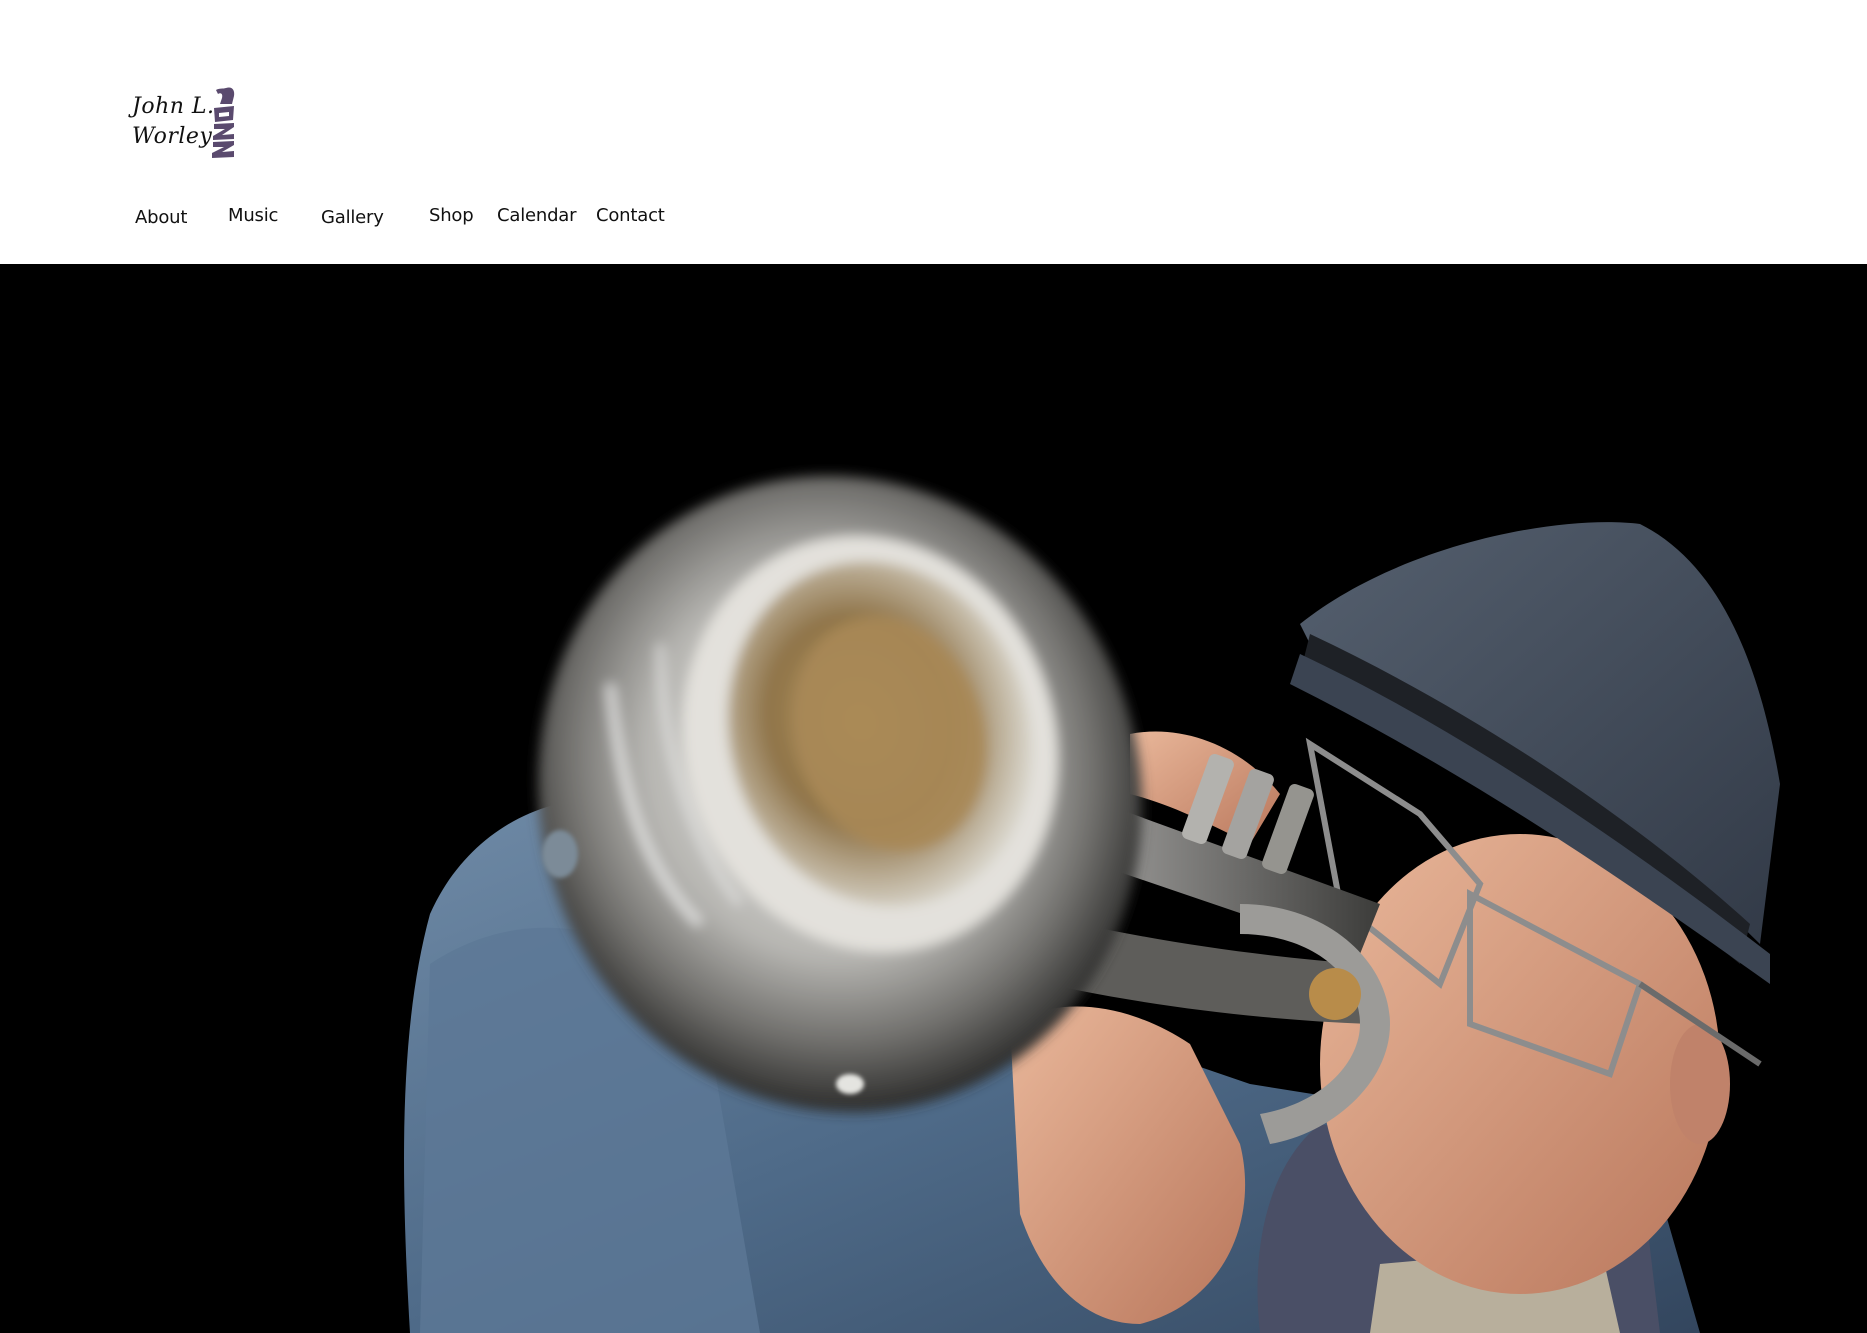 The image size is (1867, 1333). I want to click on nav-item-about: About, so click(161, 217).